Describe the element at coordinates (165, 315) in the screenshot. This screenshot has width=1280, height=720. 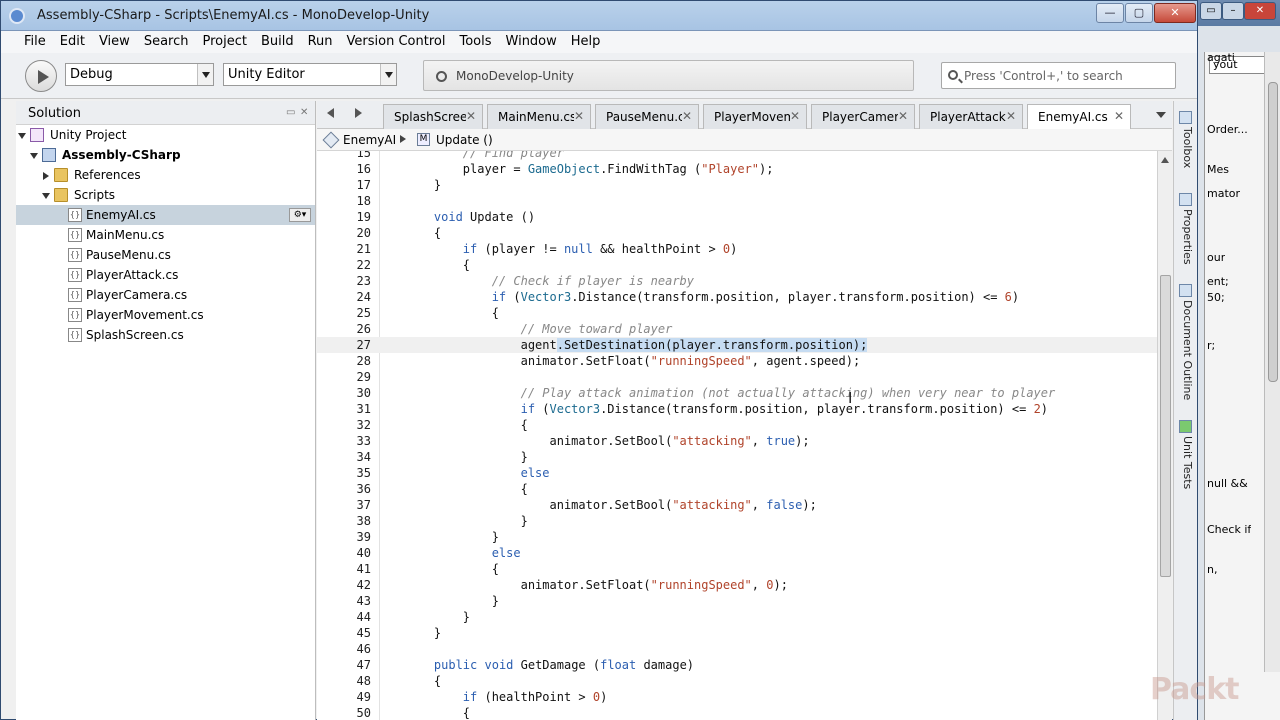
I see `tree-item-file: {} PlayerMovement.cs` at that location.